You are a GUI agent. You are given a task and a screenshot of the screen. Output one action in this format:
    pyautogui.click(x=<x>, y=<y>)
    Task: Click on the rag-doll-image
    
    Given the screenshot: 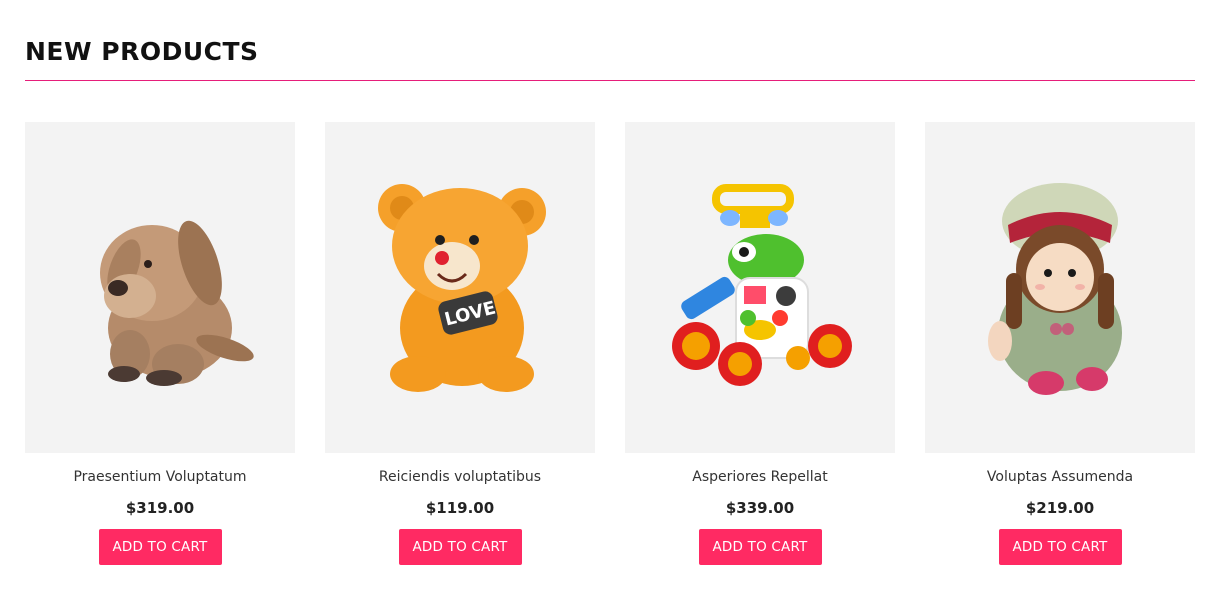 What is the action you would take?
    pyautogui.click(x=1055, y=288)
    